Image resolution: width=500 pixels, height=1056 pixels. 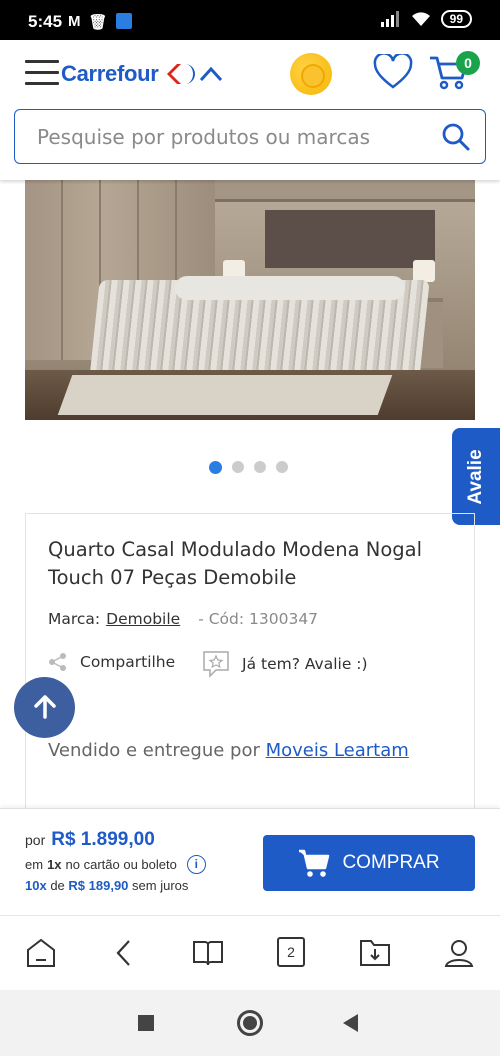 What do you see at coordinates (291, 952) in the screenshot?
I see `tabs-button: 2` at bounding box center [291, 952].